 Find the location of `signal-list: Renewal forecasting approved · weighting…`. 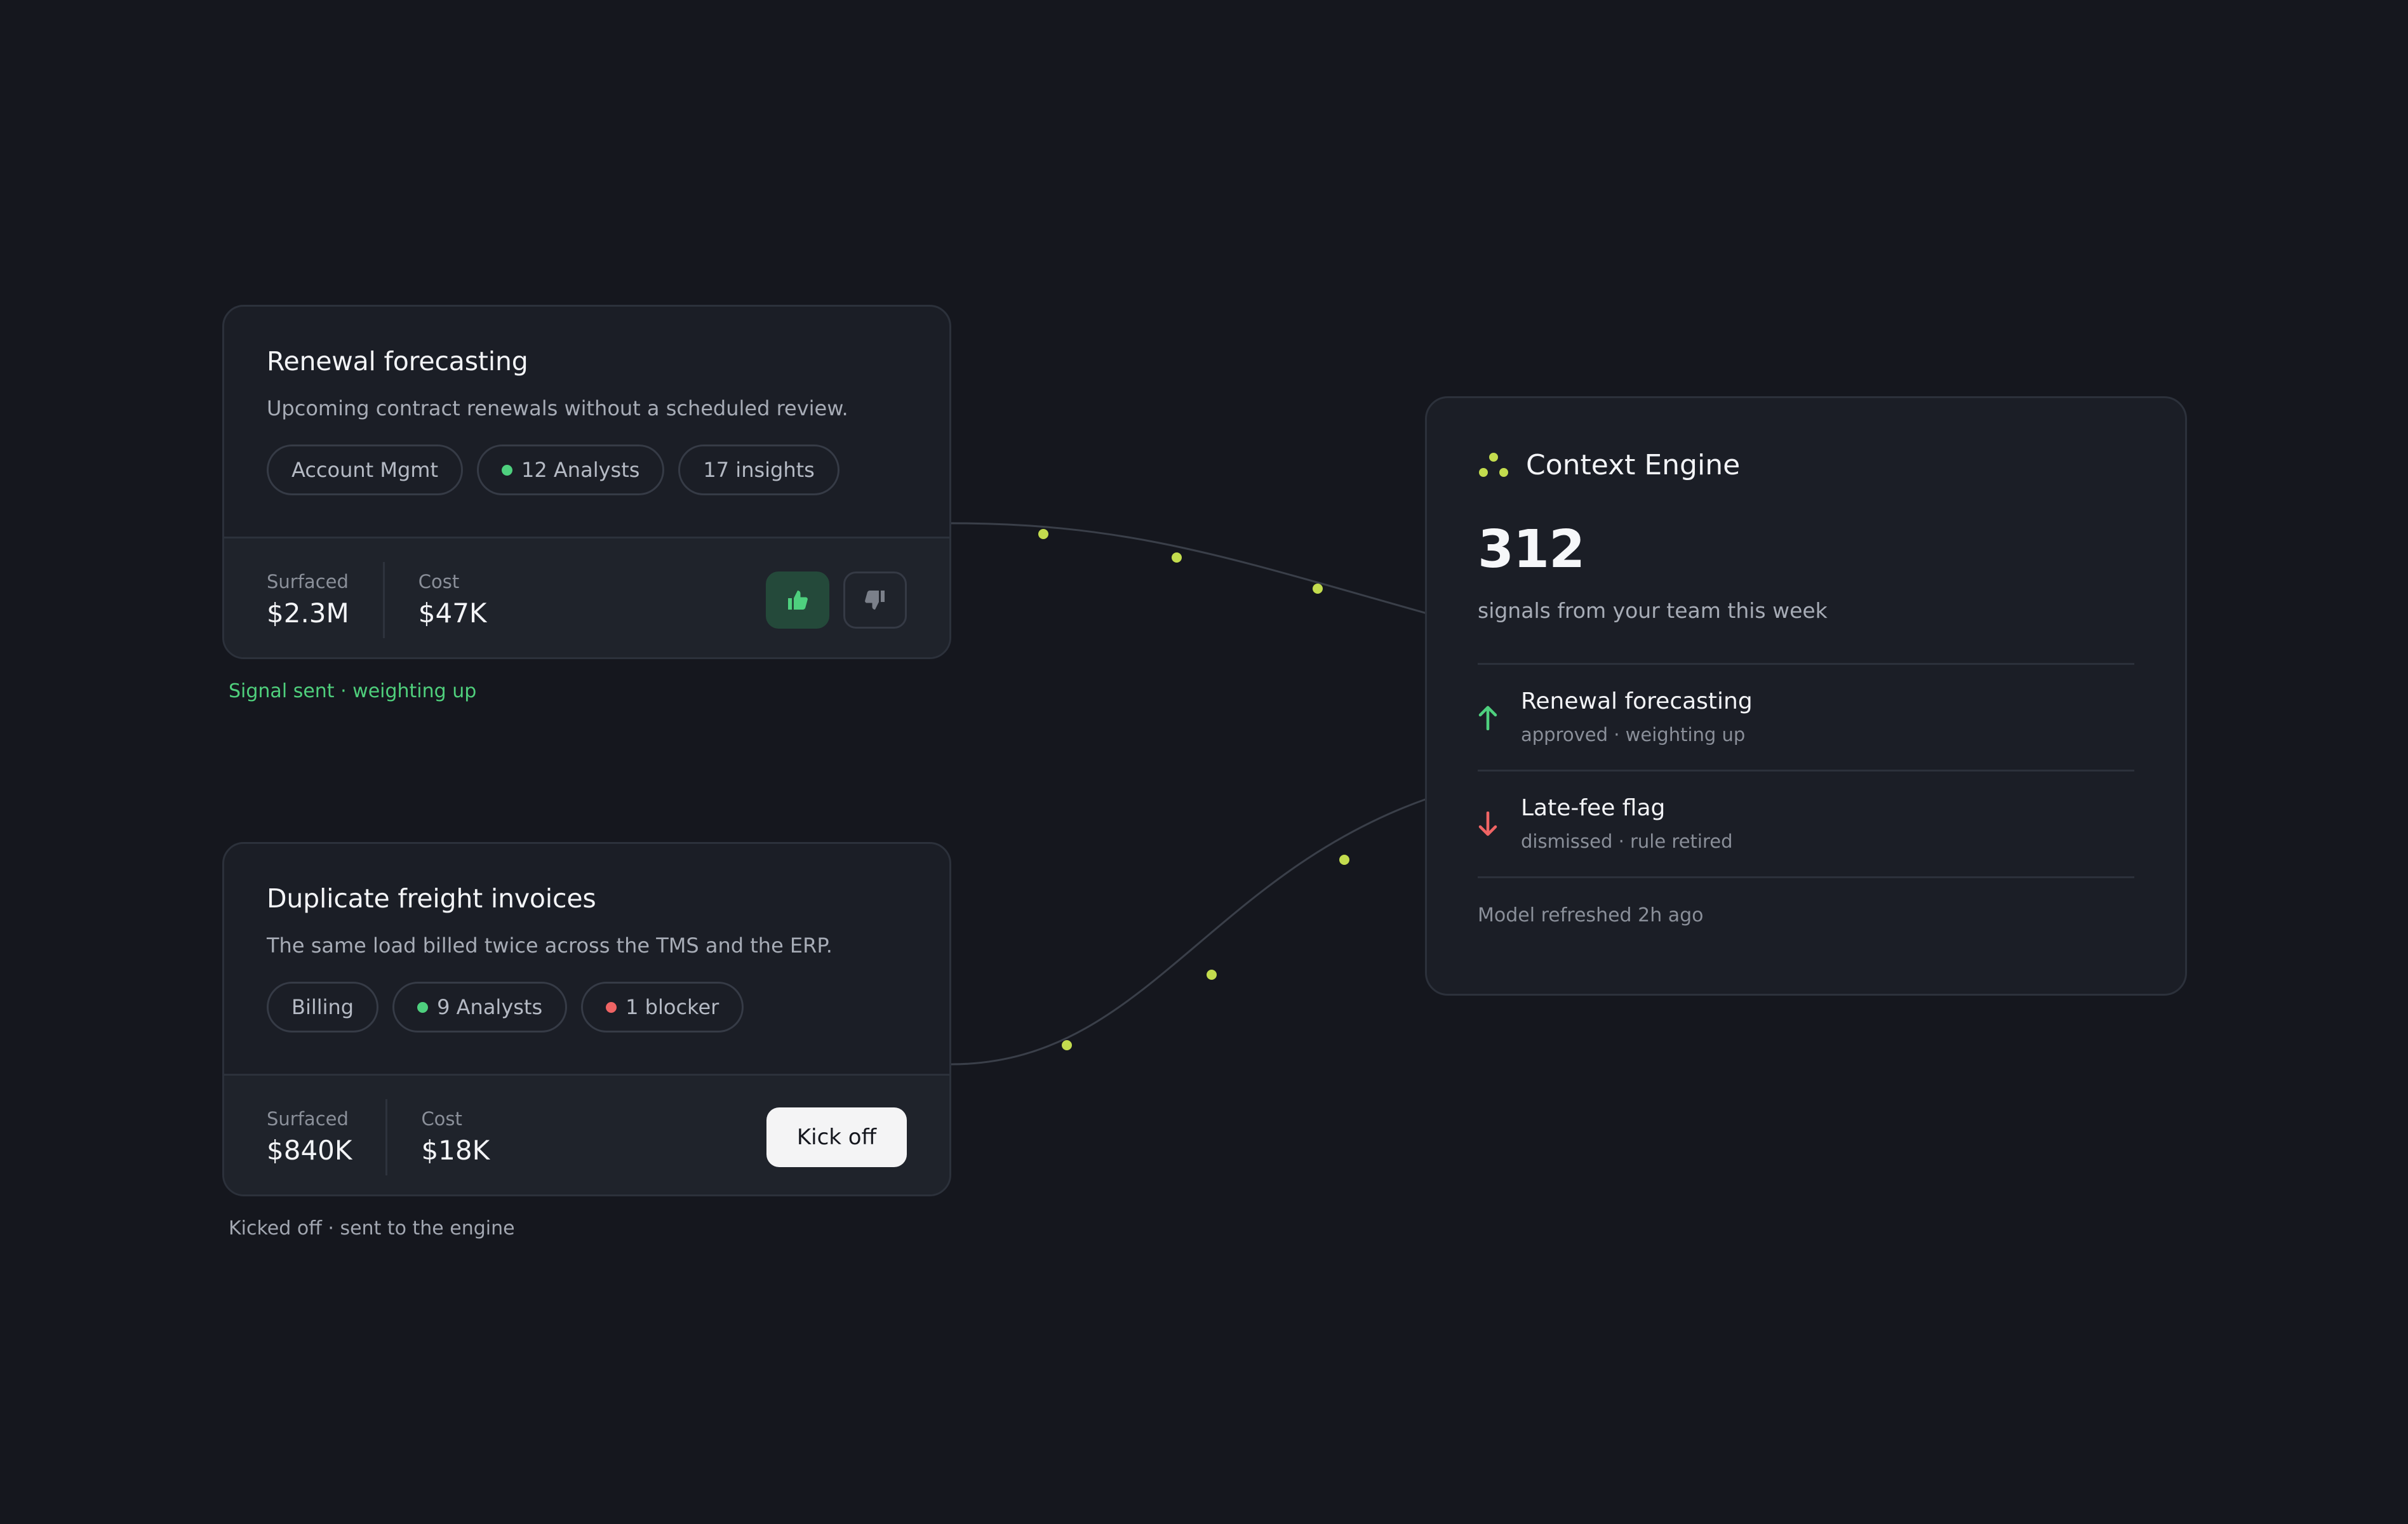

signal-list: Renewal forecasting approved · weighting… is located at coordinates (1806, 771).